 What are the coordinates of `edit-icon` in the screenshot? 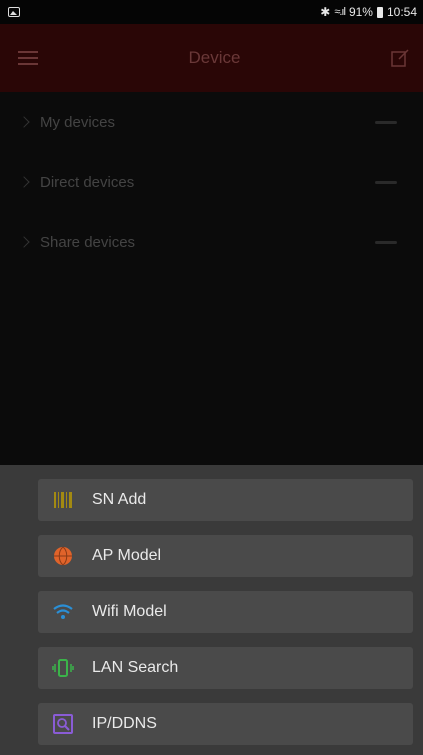 It's located at (400, 58).